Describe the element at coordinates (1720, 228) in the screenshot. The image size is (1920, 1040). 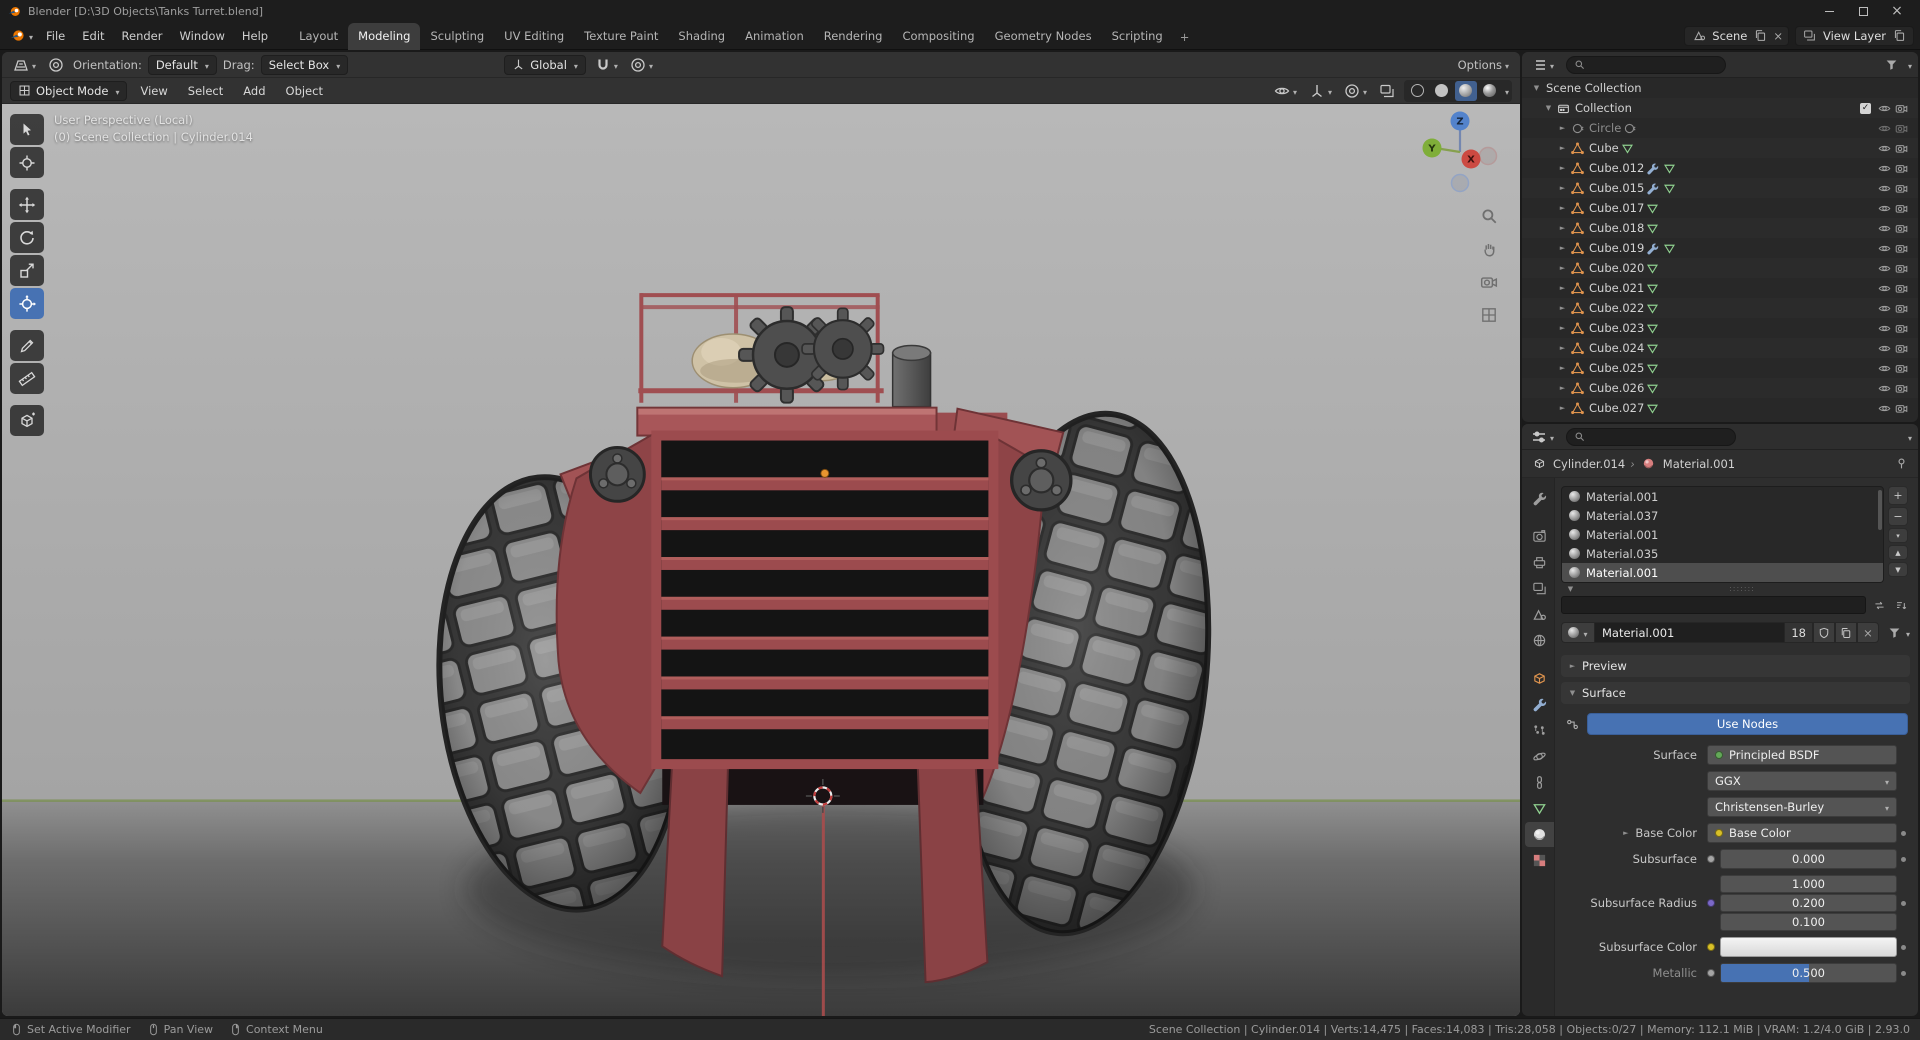
I see `outliner-item: Cube.018` at that location.